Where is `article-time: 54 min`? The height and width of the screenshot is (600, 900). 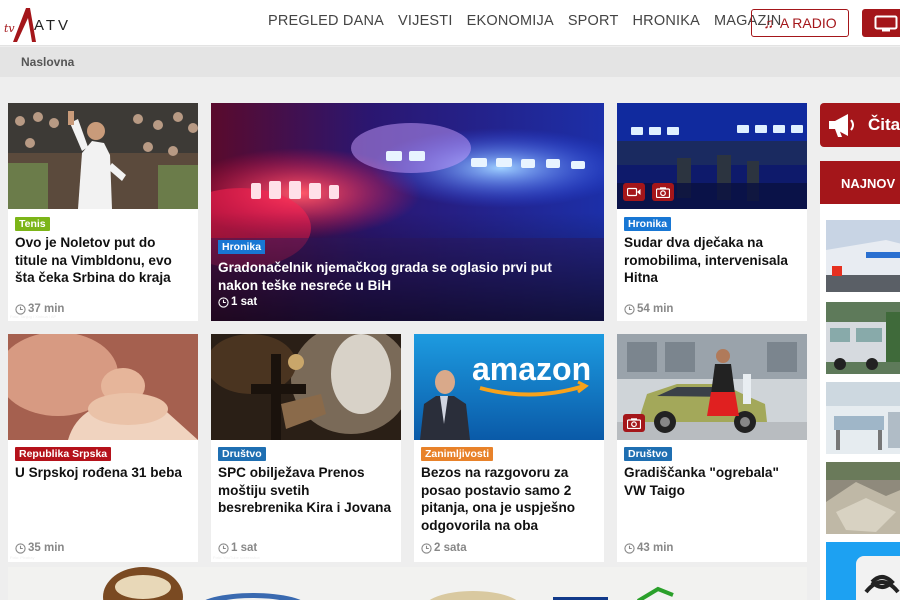
article-time: 54 min is located at coordinates (648, 309).